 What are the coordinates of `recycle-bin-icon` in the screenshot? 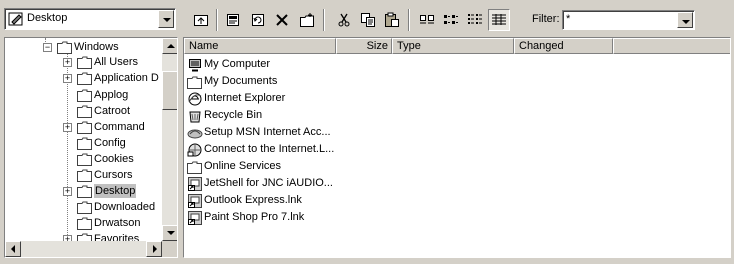 It's located at (195, 117).